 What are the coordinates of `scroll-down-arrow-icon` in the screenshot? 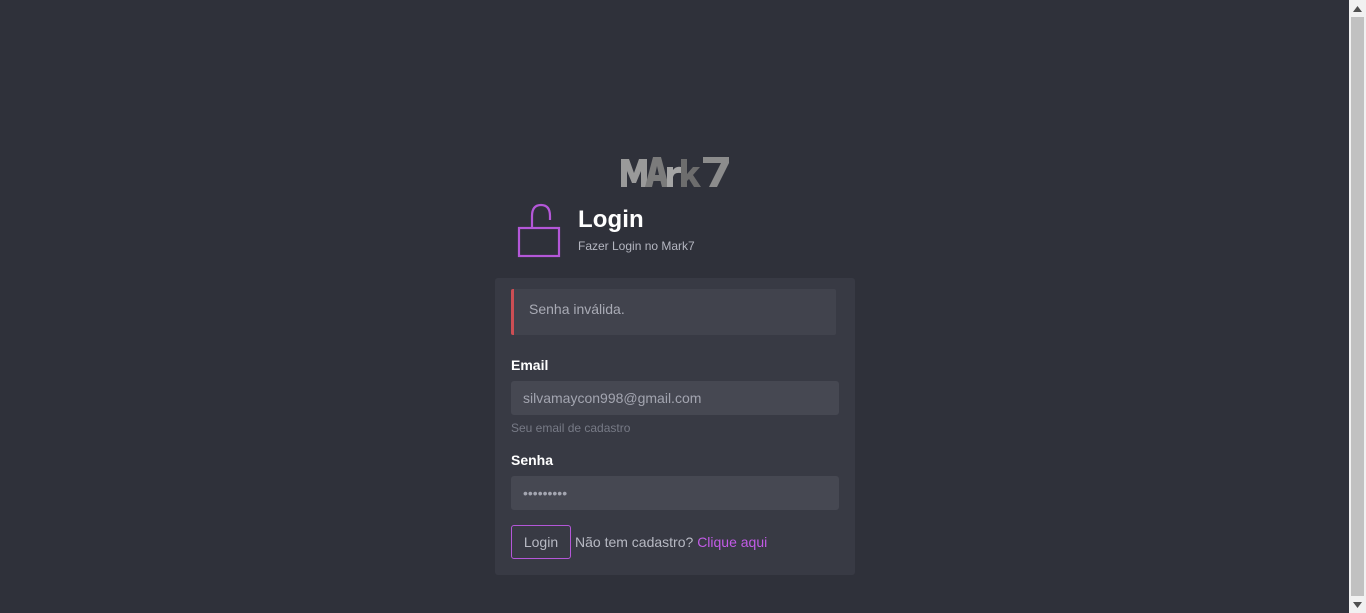 It's located at (1357, 604).